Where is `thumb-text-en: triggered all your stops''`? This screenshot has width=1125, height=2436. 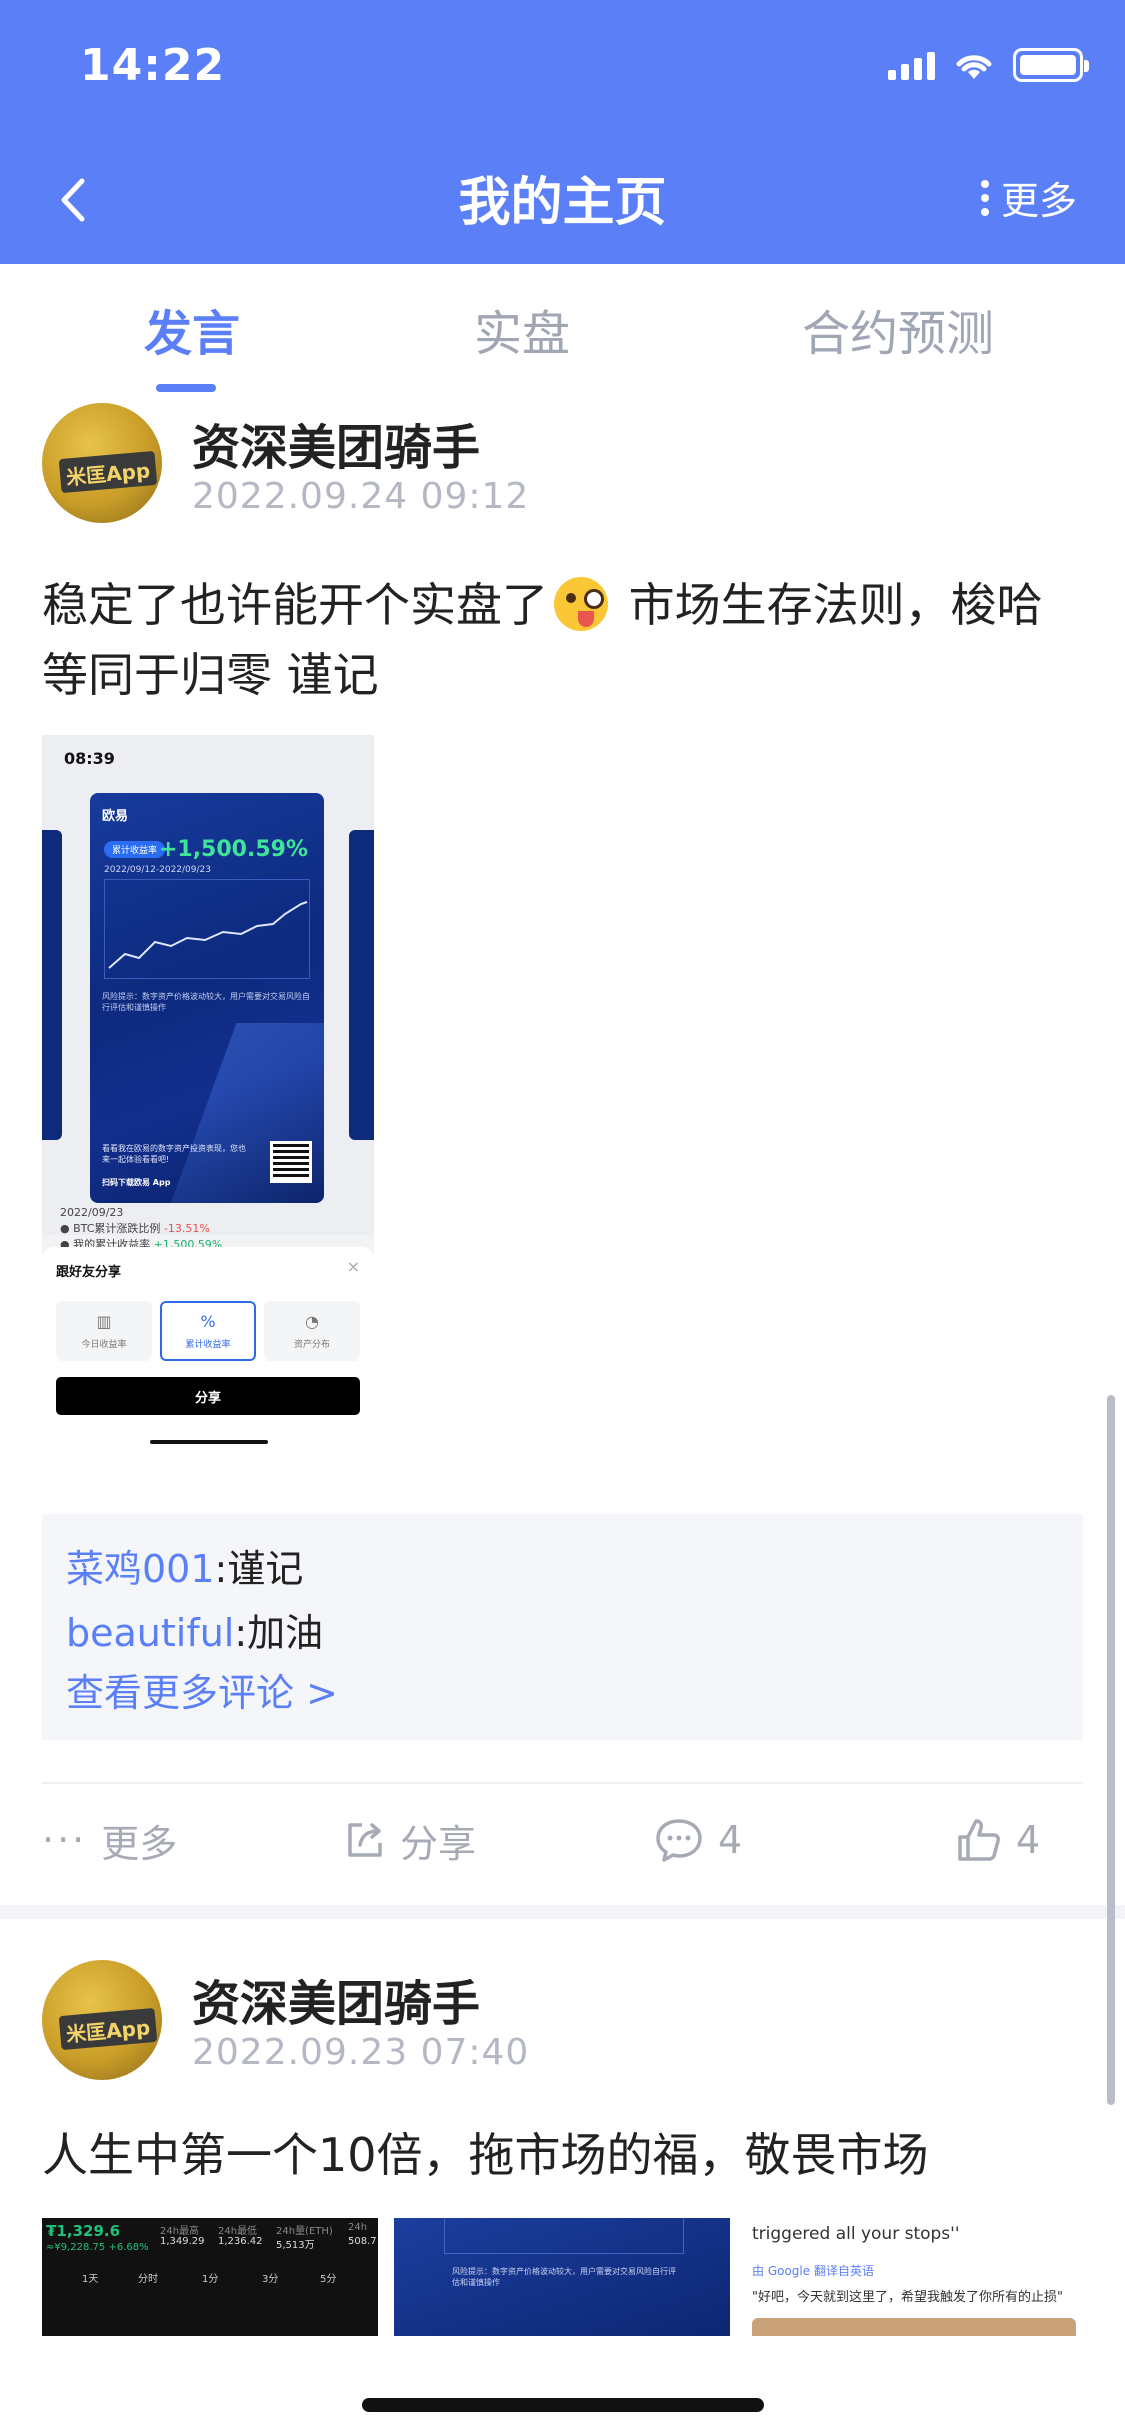
thumb-text-en: triggered all your stops'' is located at coordinates (856, 2234).